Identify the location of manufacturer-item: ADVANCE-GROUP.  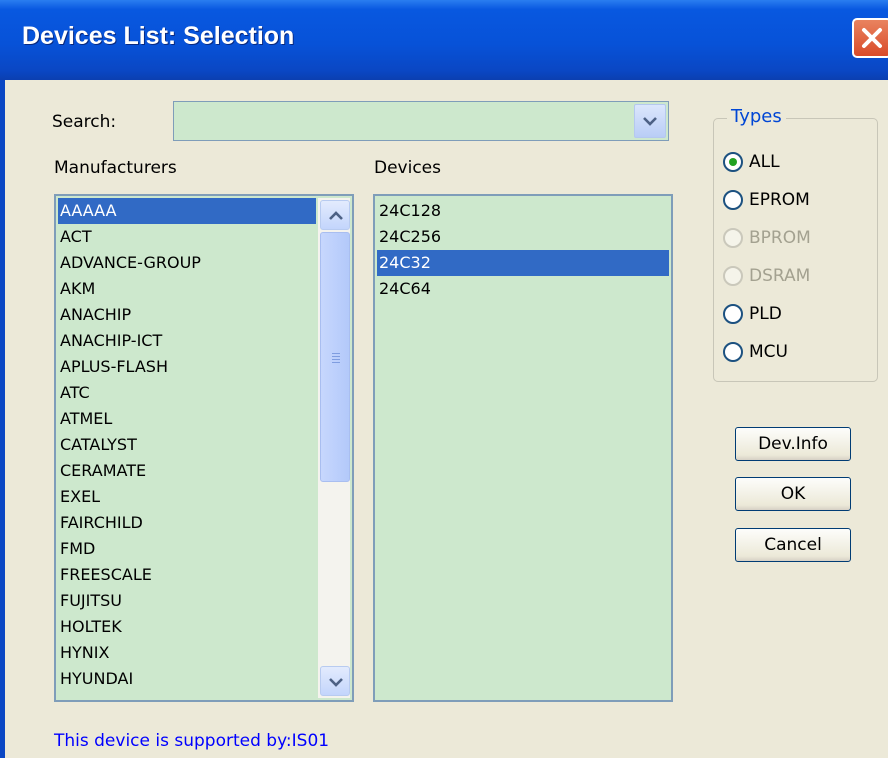
(187, 263).